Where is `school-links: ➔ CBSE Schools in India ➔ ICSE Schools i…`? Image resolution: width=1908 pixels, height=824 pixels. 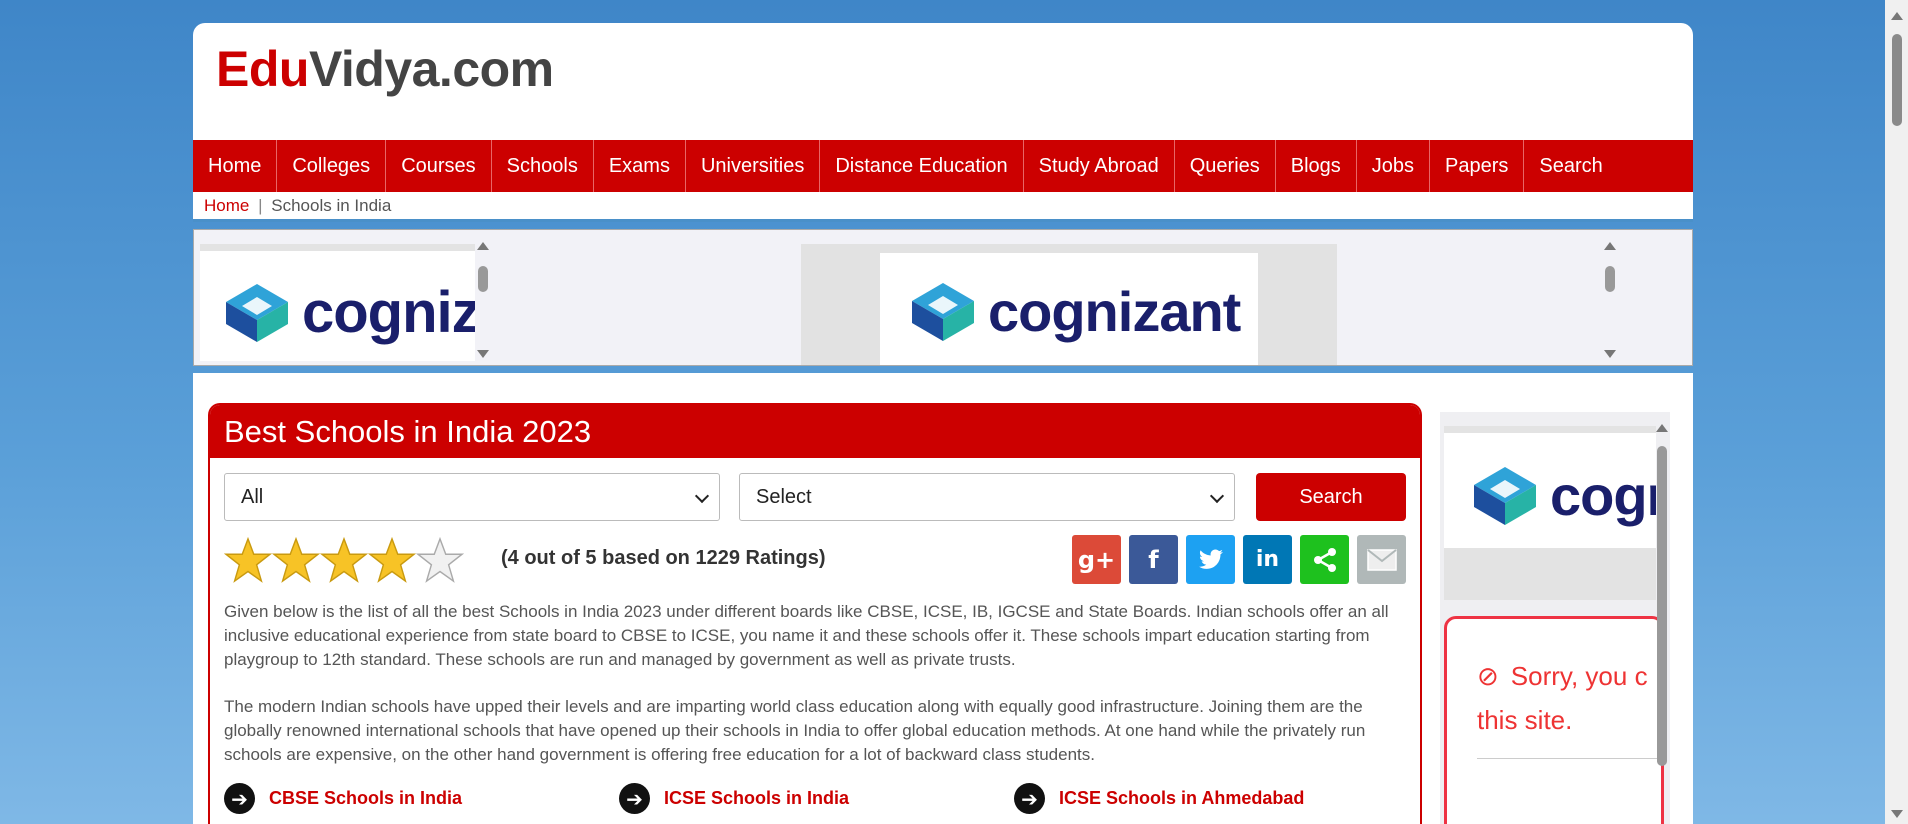
school-links: ➔ CBSE Schools in India ➔ ICSE Schools i… is located at coordinates (815, 799).